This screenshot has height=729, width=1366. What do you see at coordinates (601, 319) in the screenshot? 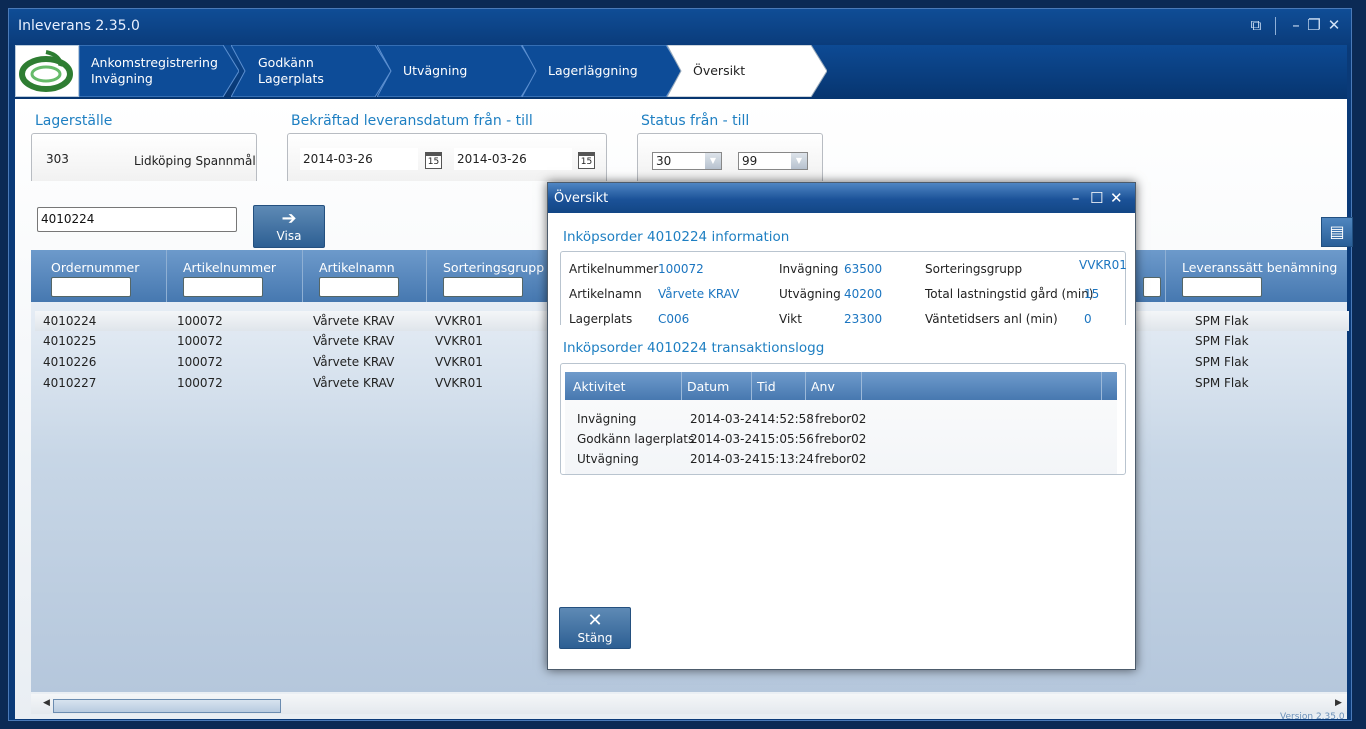
I see `lagerplats-key: Lagerplats` at bounding box center [601, 319].